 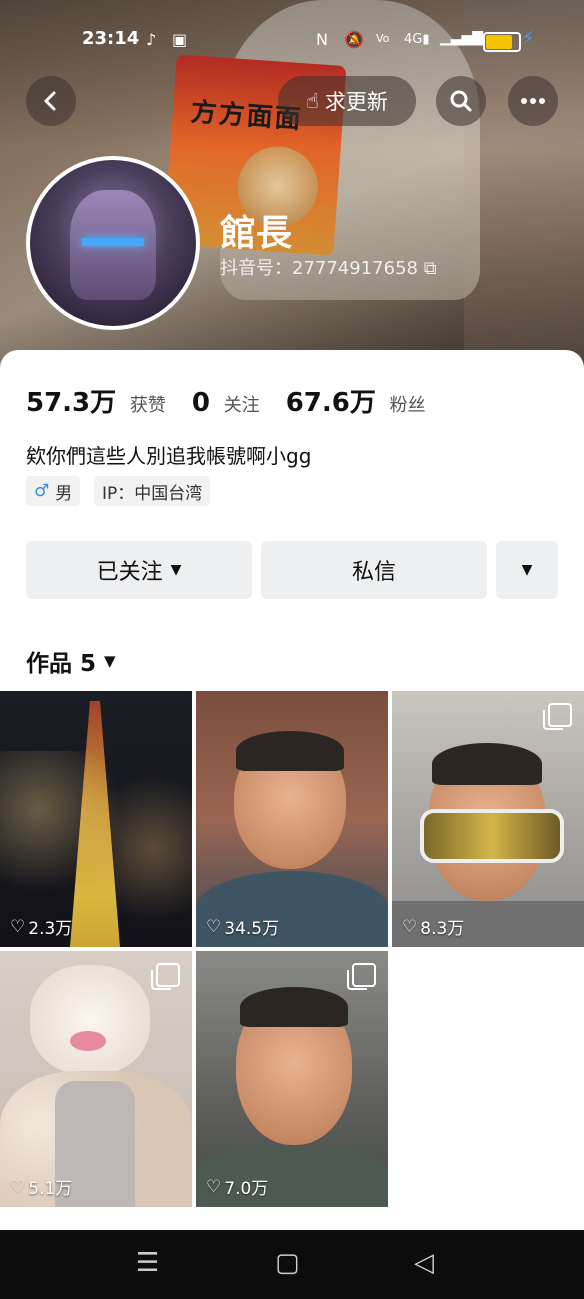 What do you see at coordinates (492, 836) in the screenshot?
I see `sunglasses` at bounding box center [492, 836].